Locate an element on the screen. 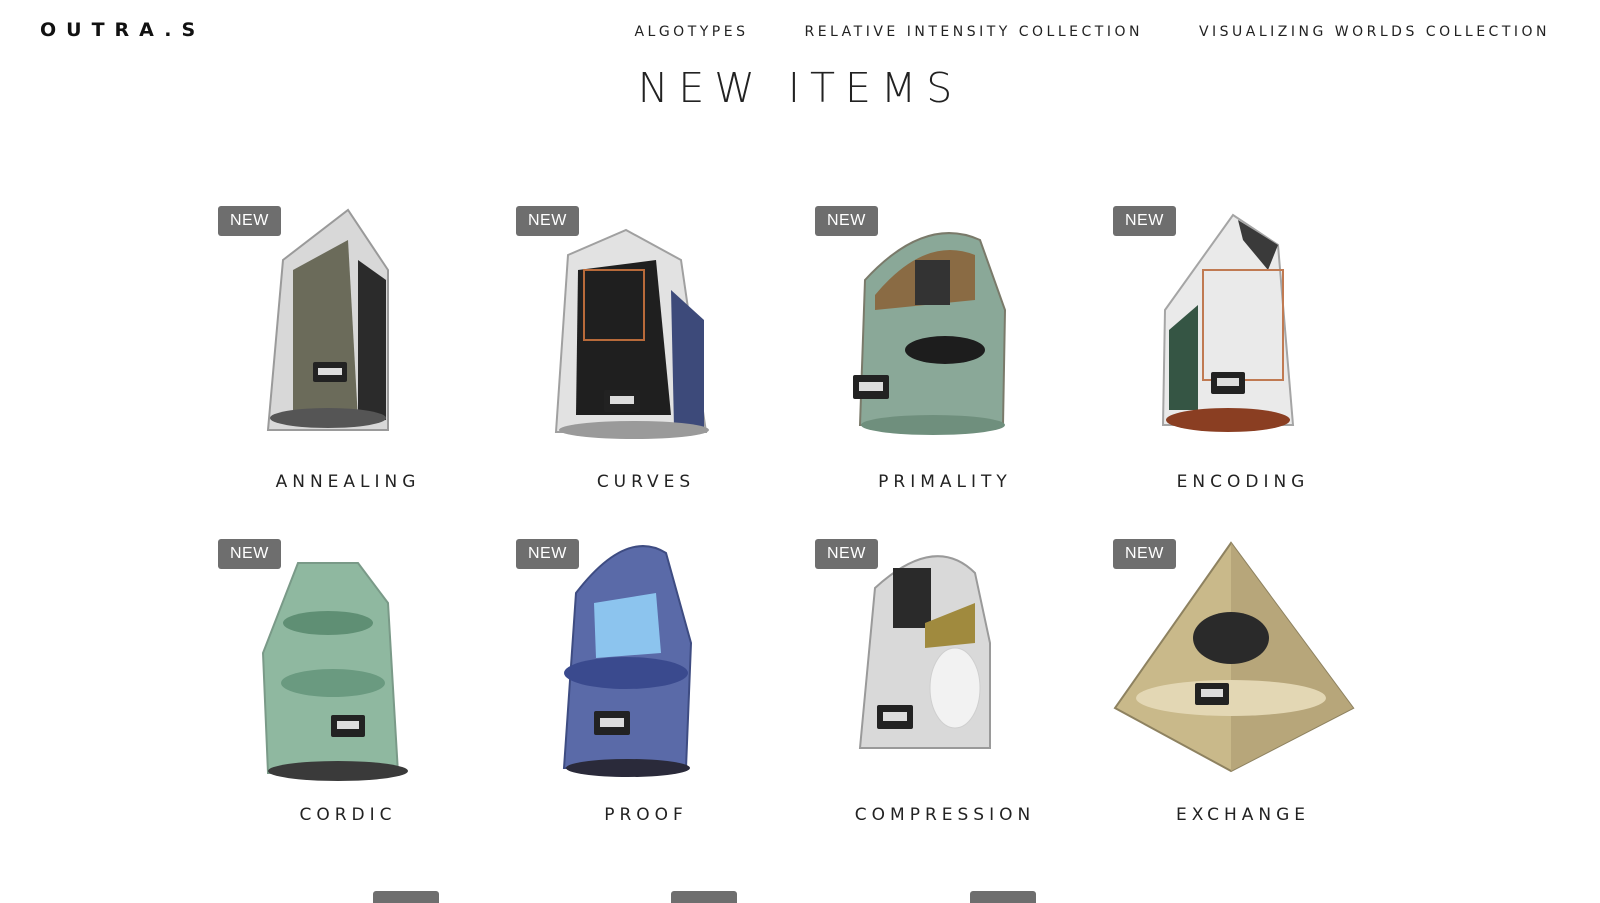 This screenshot has width=1600, height=903. product-name: PRIMALITY is located at coordinates (945, 482).